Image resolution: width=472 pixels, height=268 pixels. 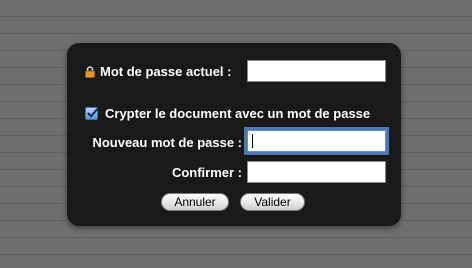 What do you see at coordinates (206, 172) in the screenshot?
I see `confirm-label: Confirmer :` at bounding box center [206, 172].